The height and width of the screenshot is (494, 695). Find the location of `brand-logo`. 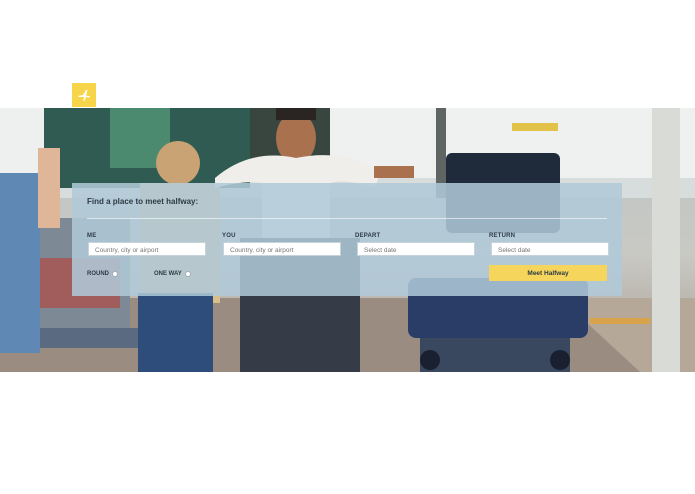

brand-logo is located at coordinates (84, 95).